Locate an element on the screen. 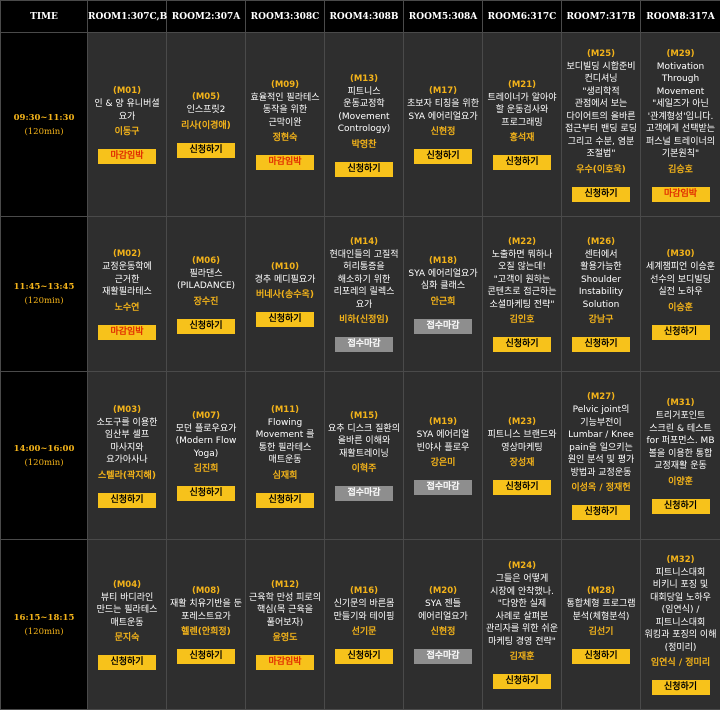 Image resolution: width=720 pixels, height=710 pixels. session-code: (M09) is located at coordinates (285, 85).